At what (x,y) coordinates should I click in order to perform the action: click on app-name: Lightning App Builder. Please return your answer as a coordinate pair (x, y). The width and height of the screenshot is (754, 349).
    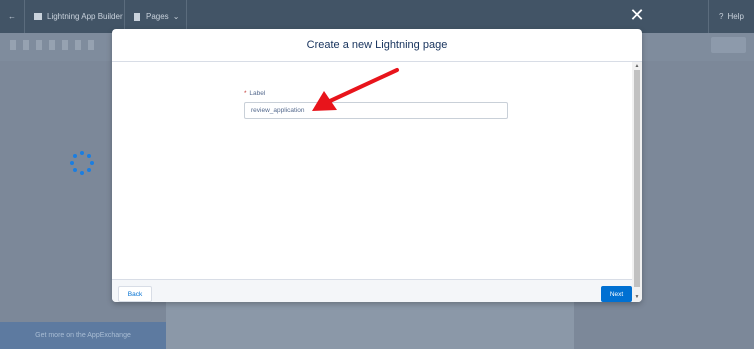
    Looking at the image, I should click on (78, 16).